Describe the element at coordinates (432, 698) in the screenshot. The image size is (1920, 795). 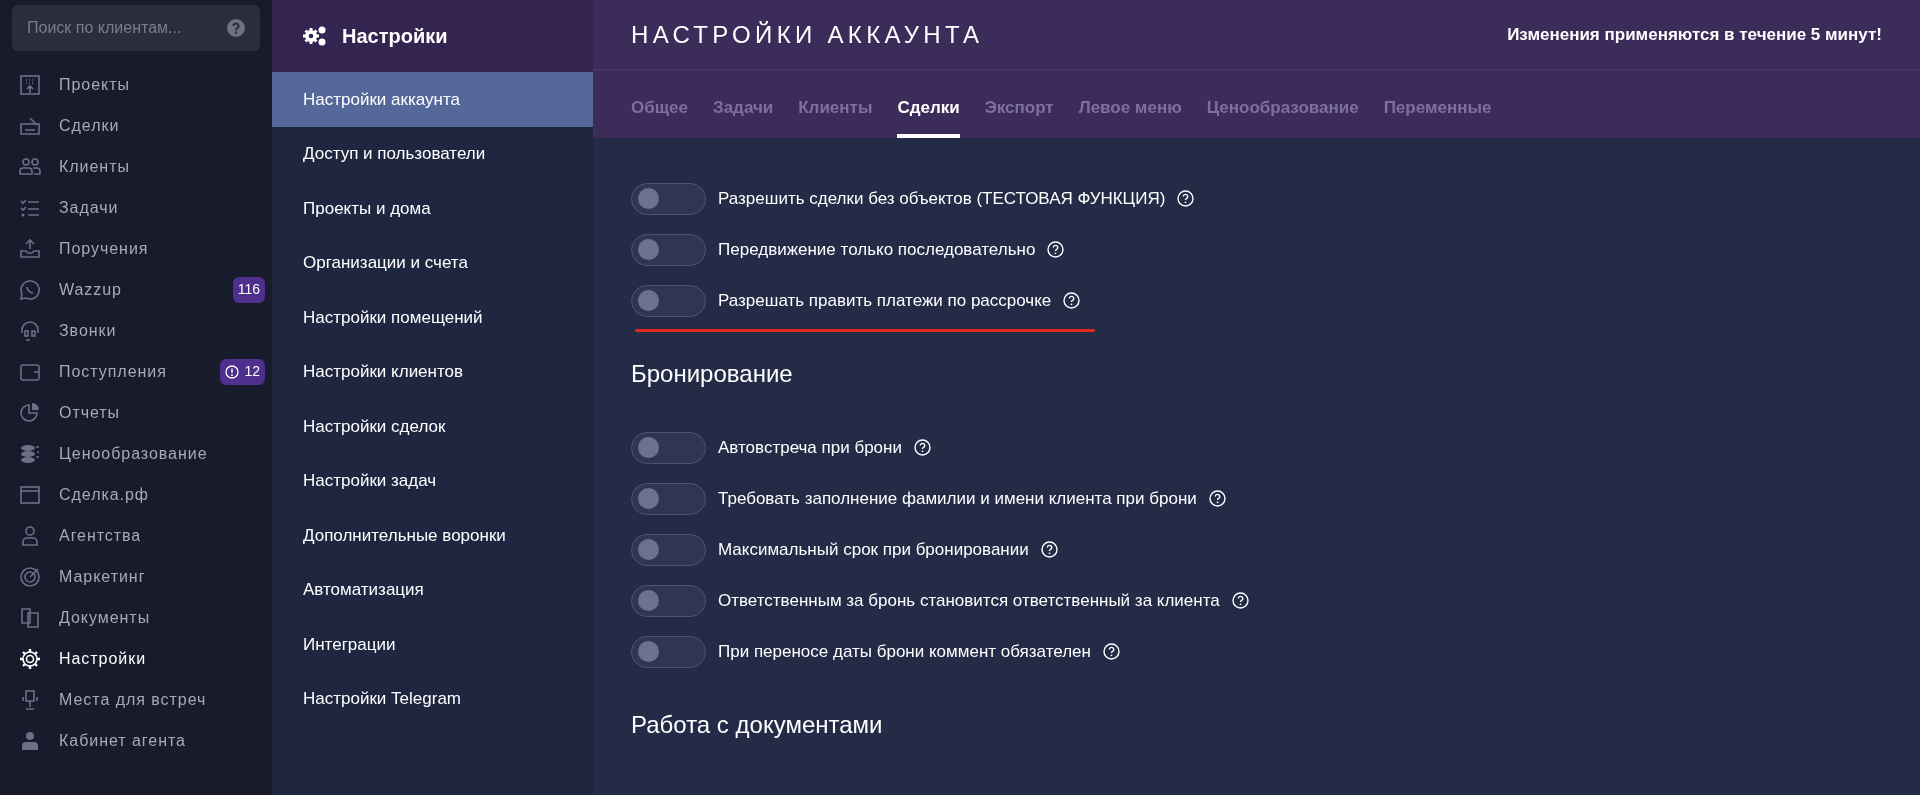
I see `settings-menu-item: Настройки Telegram` at that location.